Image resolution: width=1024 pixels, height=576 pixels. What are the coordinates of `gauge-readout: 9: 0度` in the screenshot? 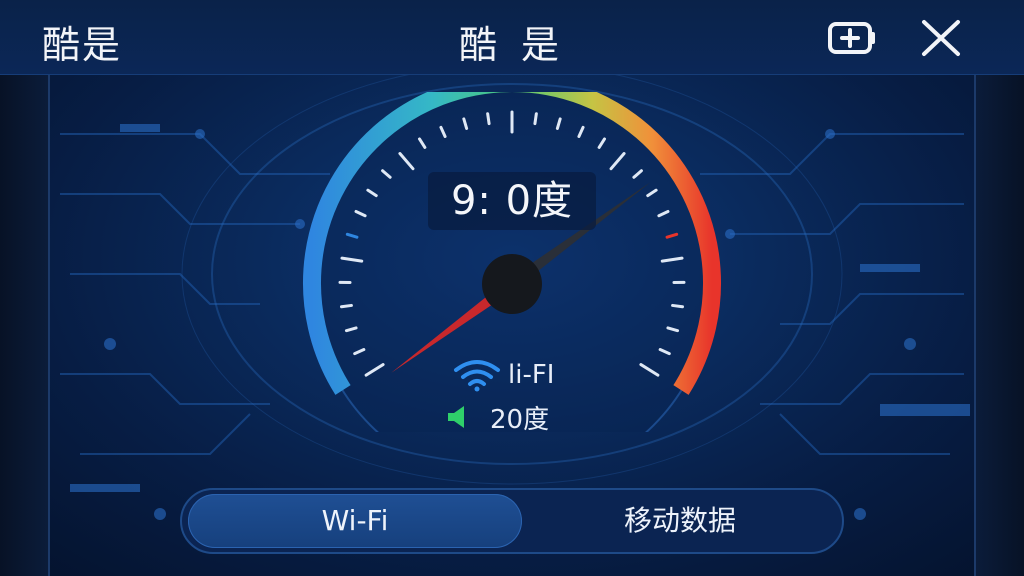 It's located at (512, 201).